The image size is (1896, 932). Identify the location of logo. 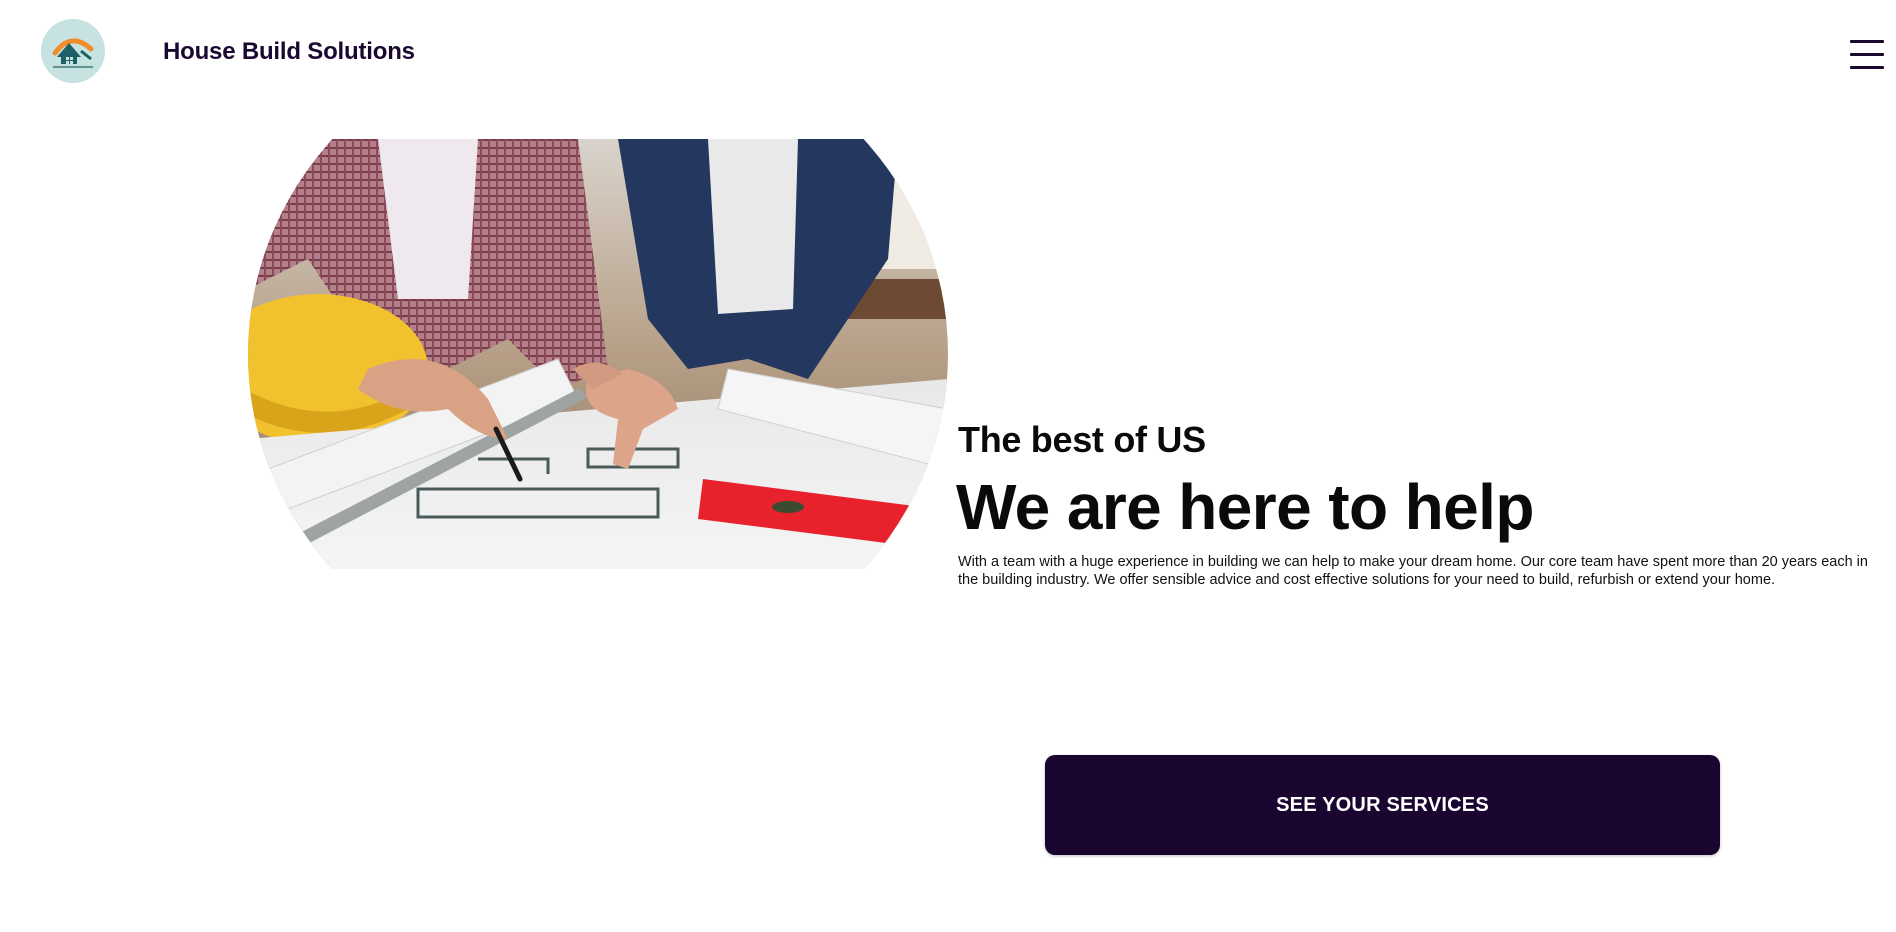
(73, 51).